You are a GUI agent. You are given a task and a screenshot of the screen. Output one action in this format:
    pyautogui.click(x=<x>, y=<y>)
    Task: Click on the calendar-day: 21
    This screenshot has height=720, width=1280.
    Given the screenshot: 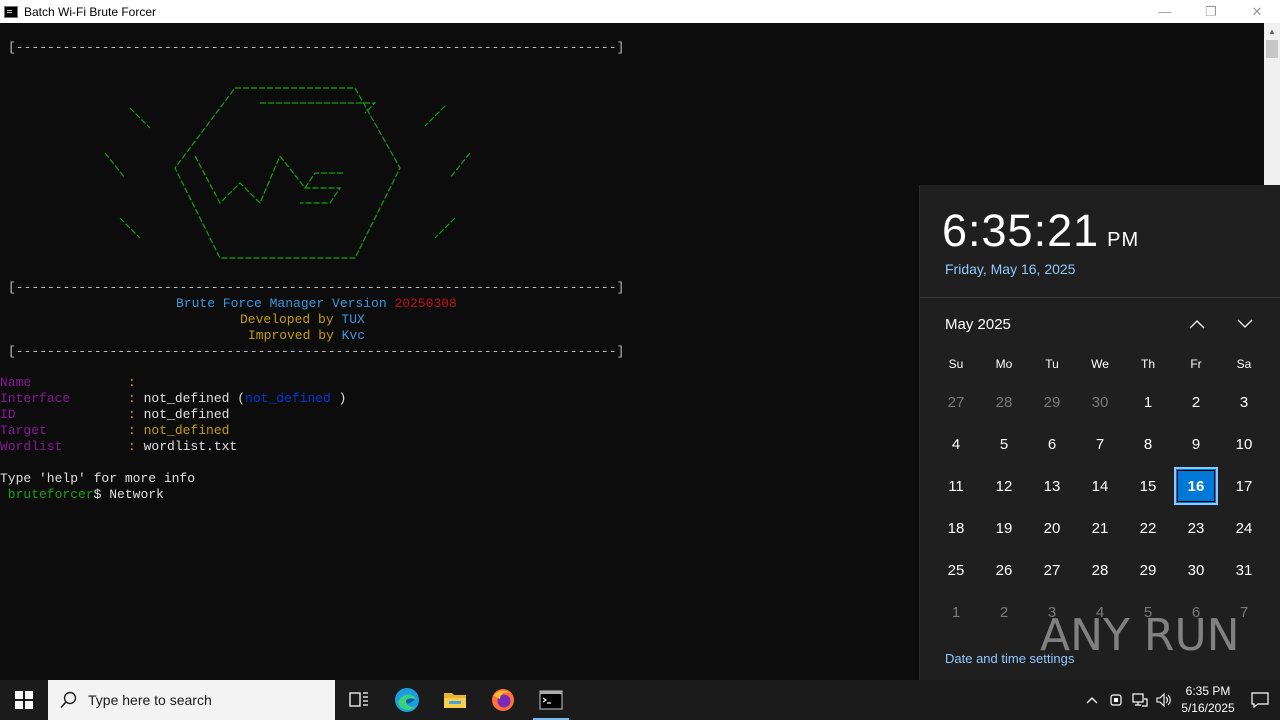 What is the action you would take?
    pyautogui.click(x=1100, y=528)
    